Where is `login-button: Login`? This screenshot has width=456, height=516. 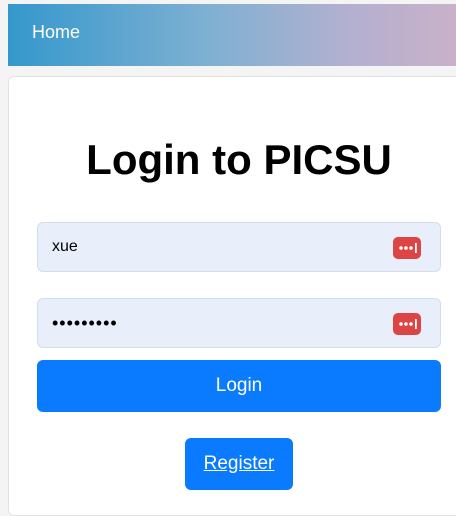
login-button: Login is located at coordinates (239, 386).